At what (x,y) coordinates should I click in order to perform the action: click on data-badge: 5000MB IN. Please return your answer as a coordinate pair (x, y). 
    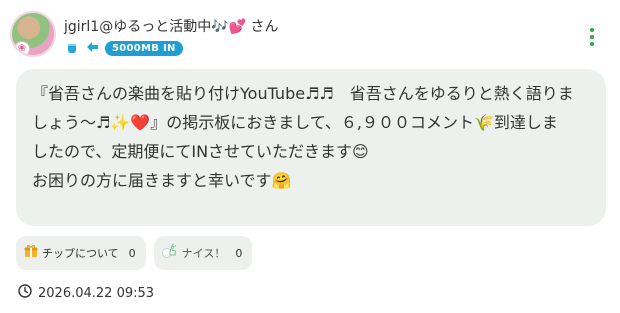
    Looking at the image, I should click on (144, 48).